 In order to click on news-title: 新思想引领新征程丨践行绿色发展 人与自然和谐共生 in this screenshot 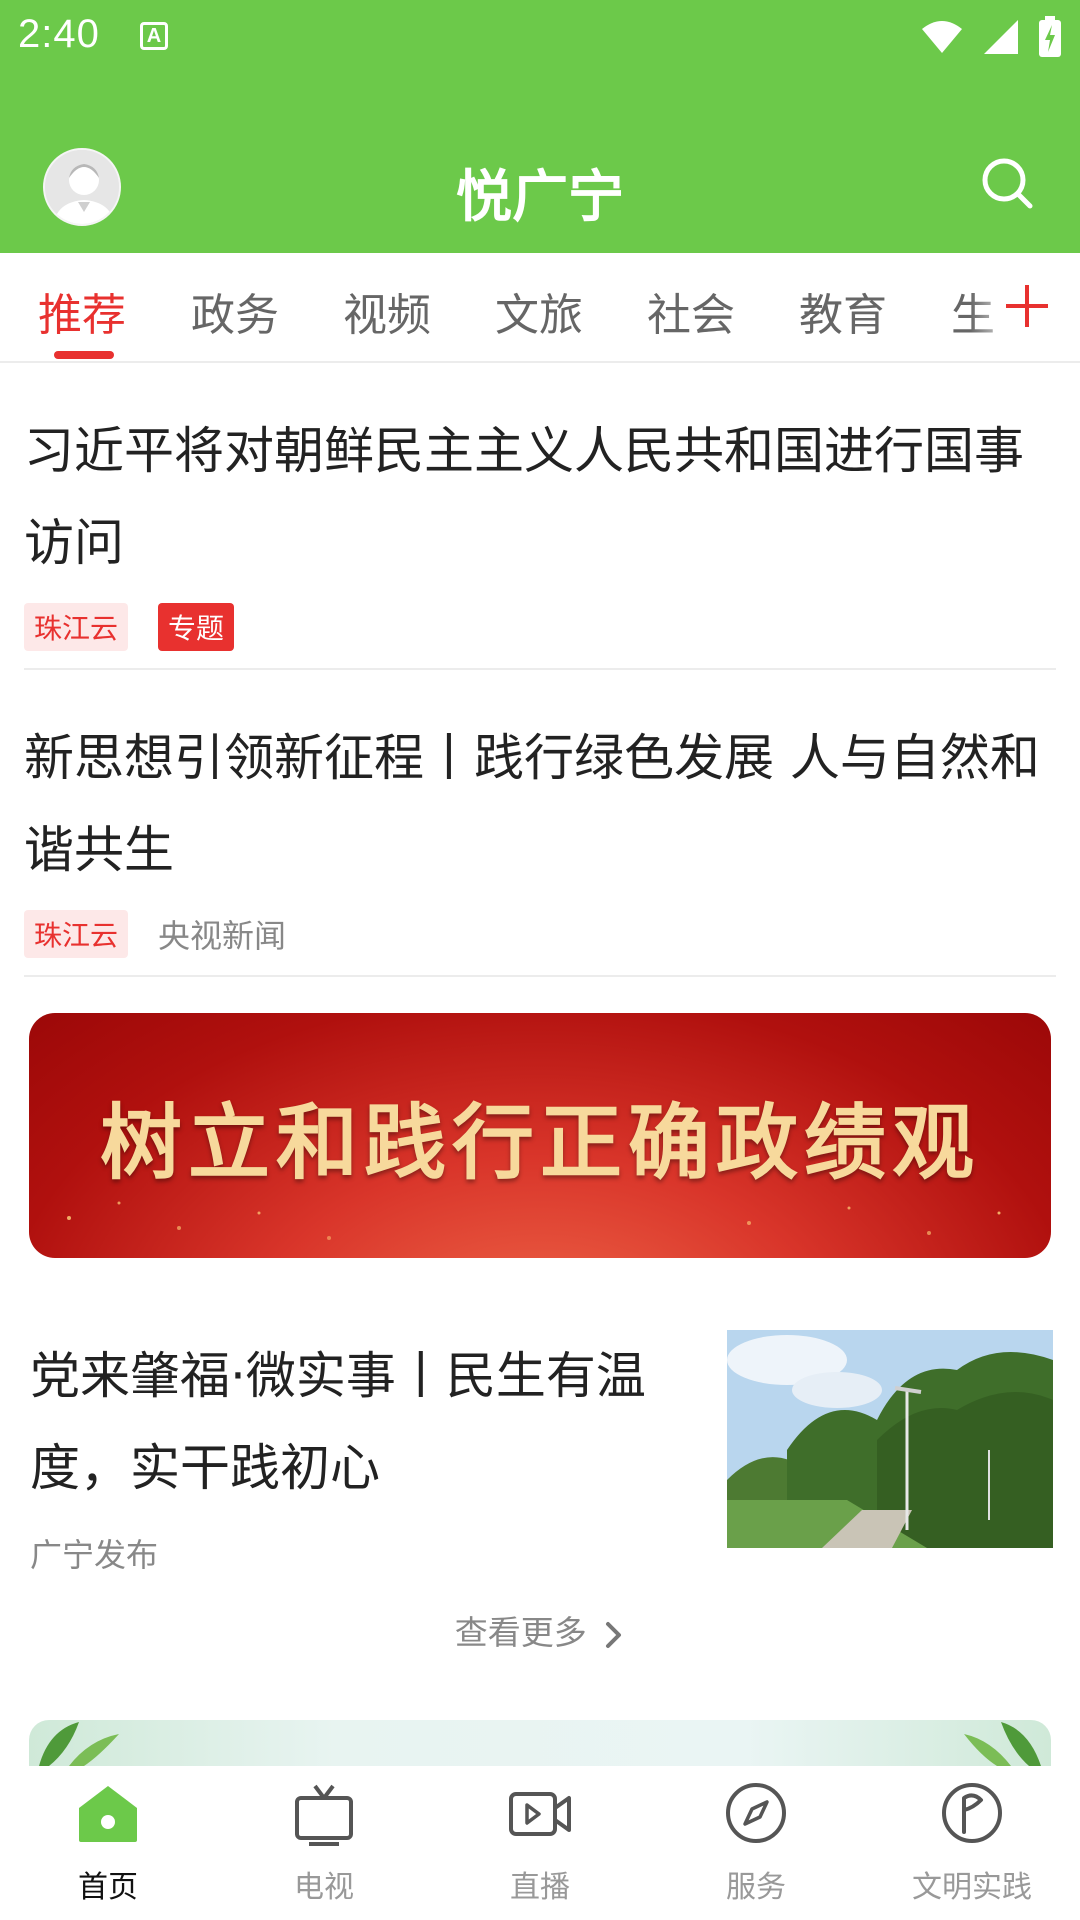, I will do `click(532, 804)`.